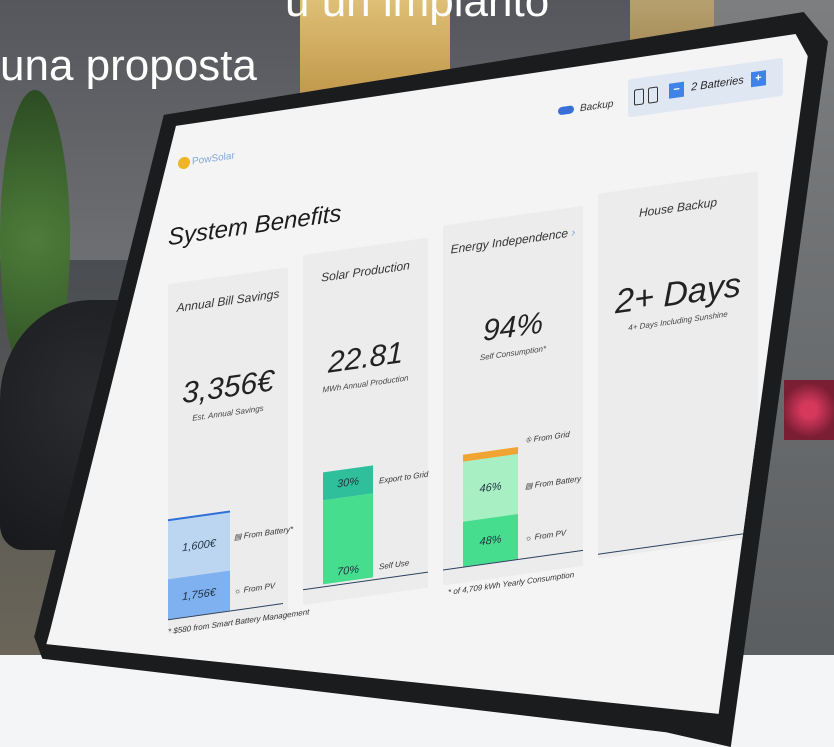 This screenshot has height=747, width=834. I want to click on label-text: From Battery, so click(558, 482).